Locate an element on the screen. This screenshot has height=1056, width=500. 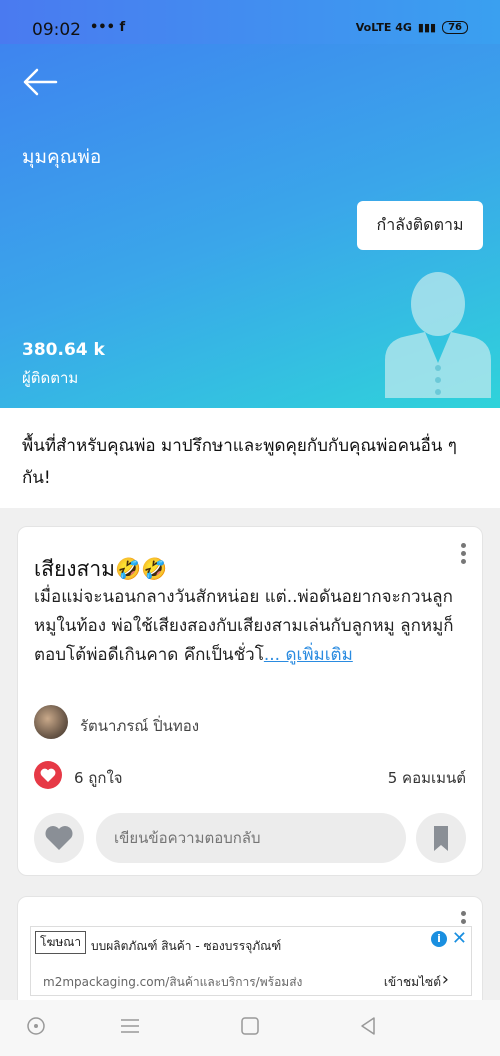
heart-icon is located at coordinates (59, 838).